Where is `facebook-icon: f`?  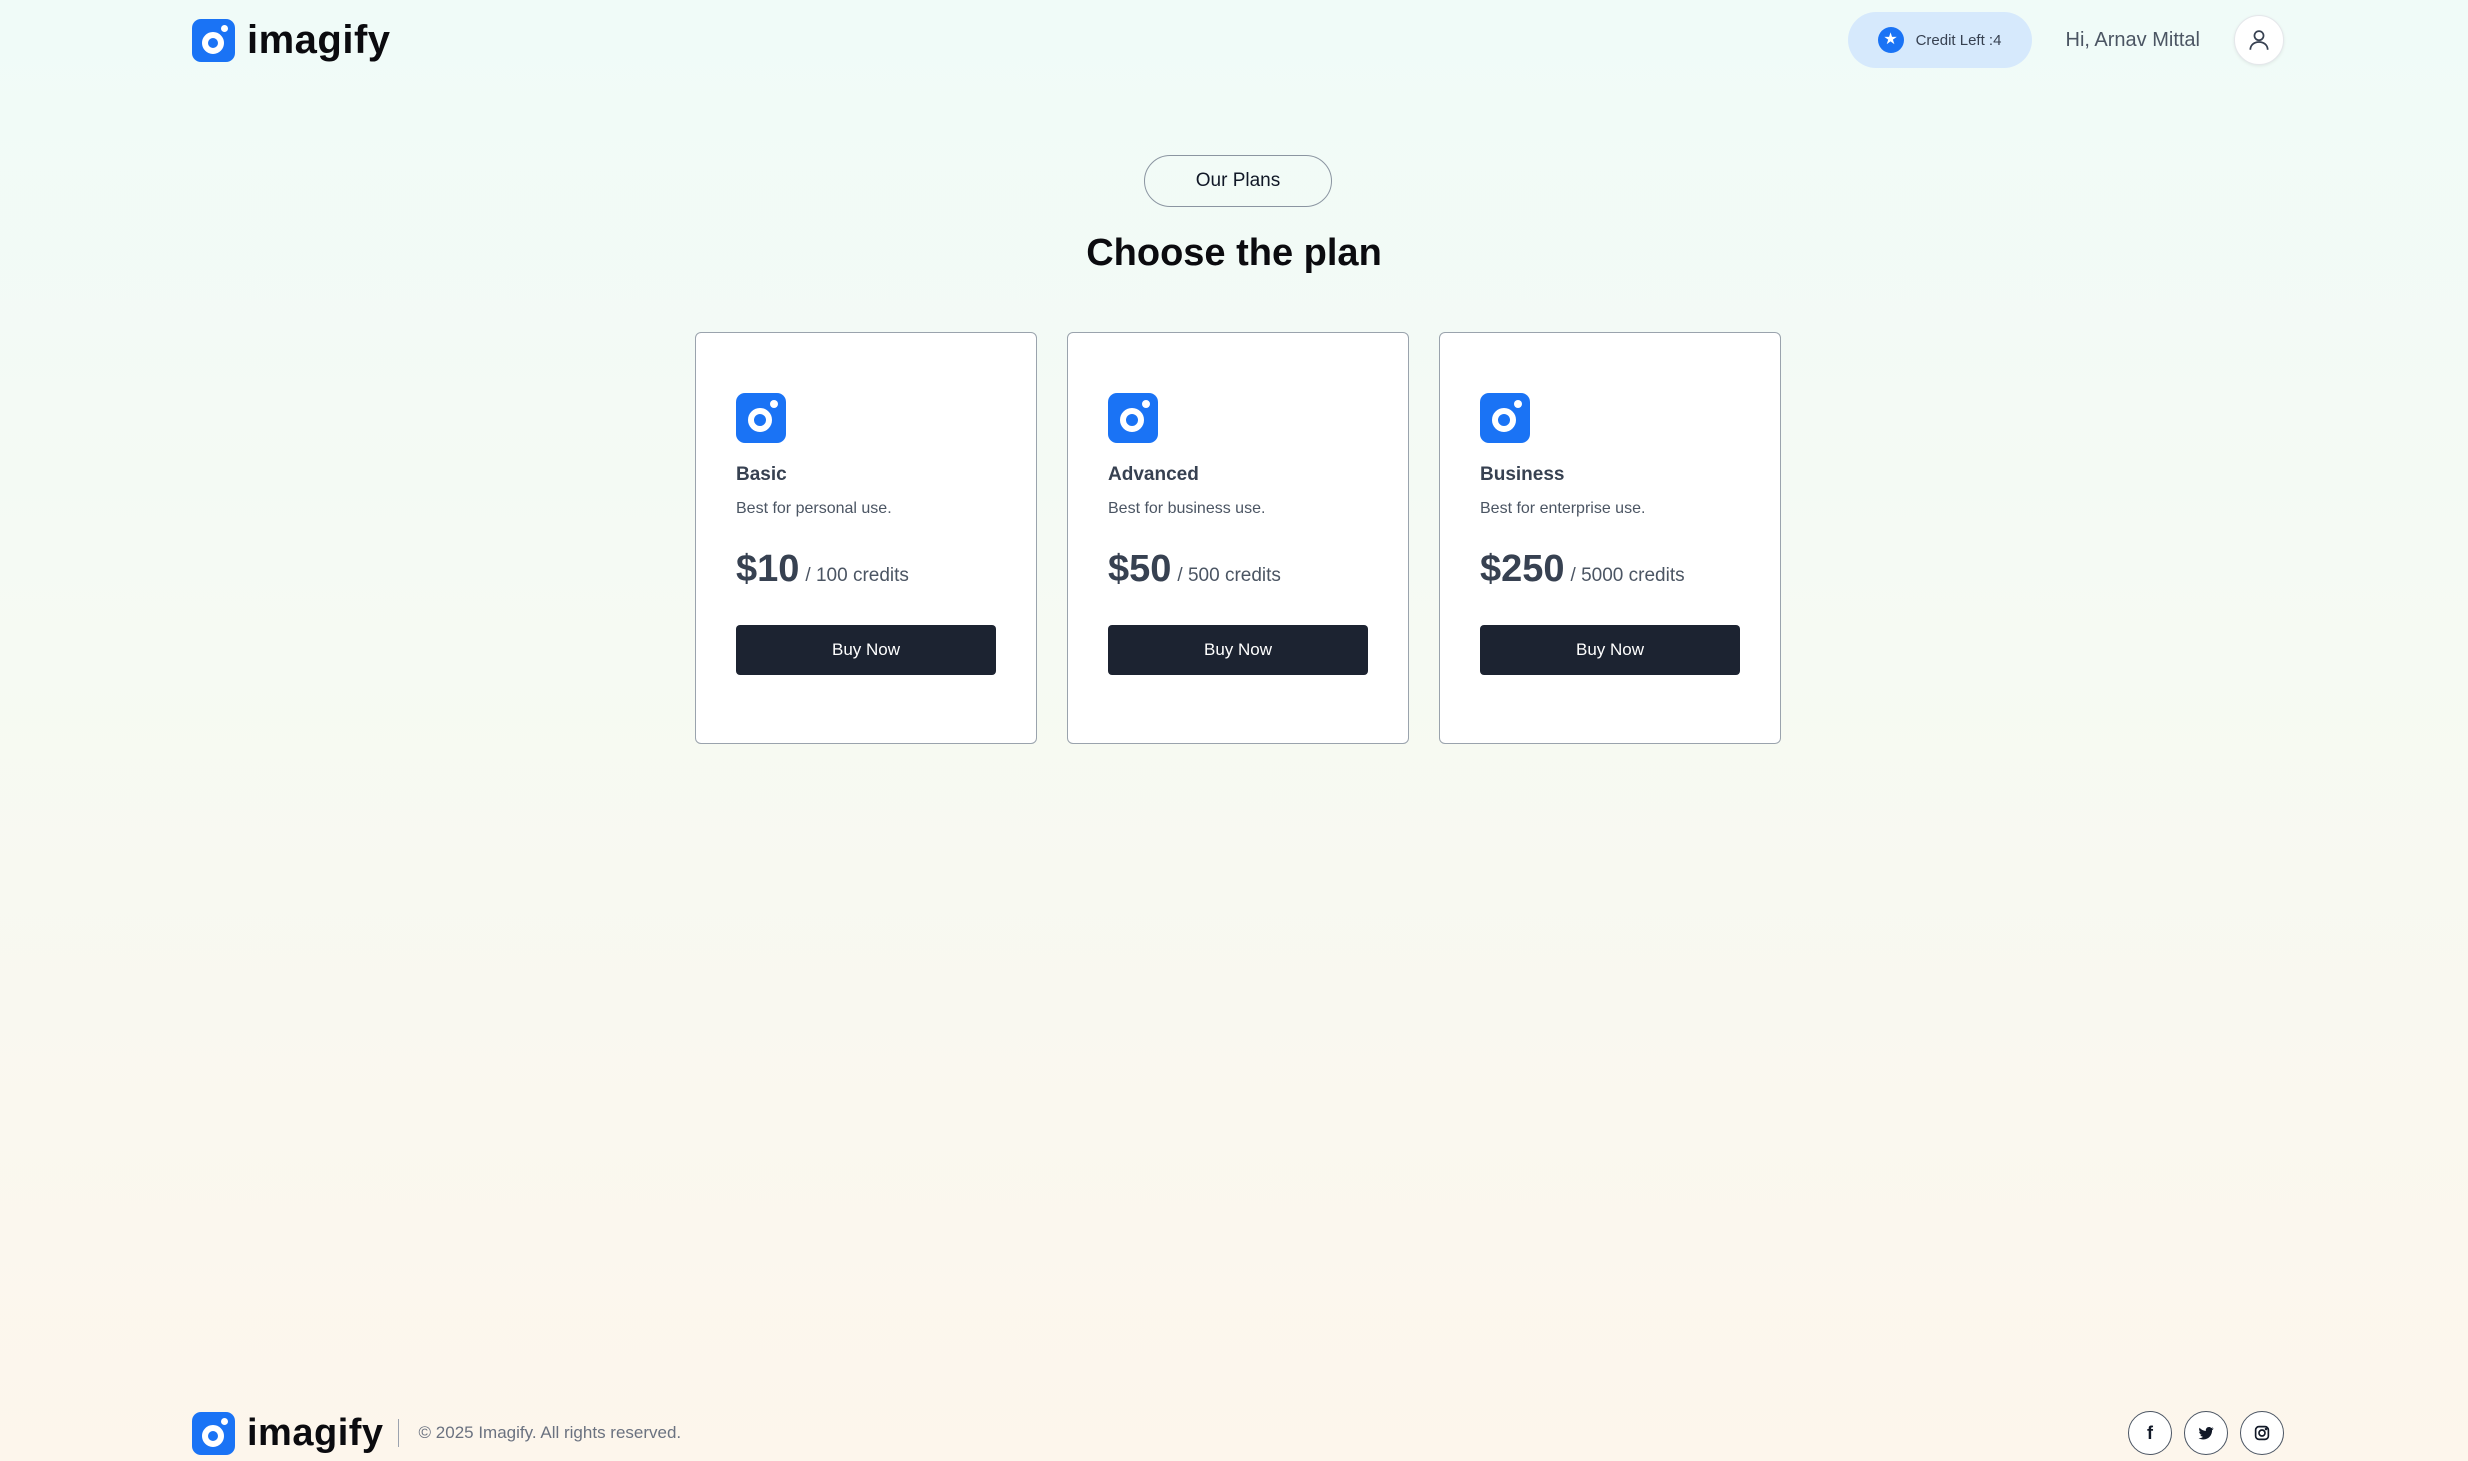 facebook-icon: f is located at coordinates (2150, 1433).